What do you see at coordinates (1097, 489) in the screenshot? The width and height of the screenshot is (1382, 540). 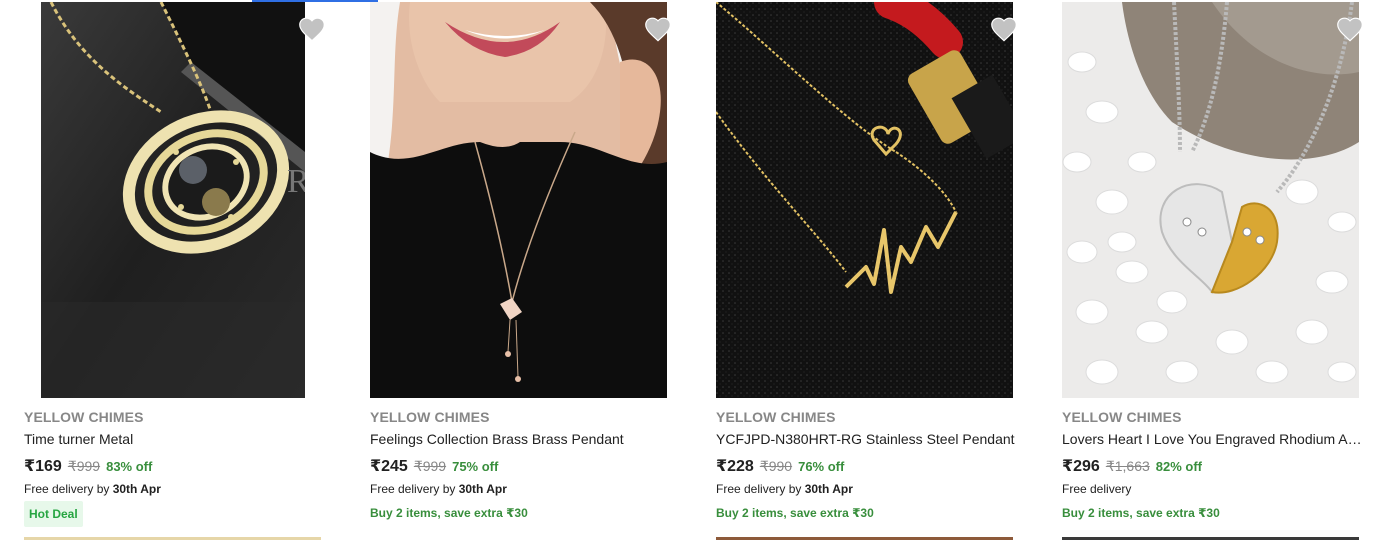 I see `delivery-prefix: Free delivery` at bounding box center [1097, 489].